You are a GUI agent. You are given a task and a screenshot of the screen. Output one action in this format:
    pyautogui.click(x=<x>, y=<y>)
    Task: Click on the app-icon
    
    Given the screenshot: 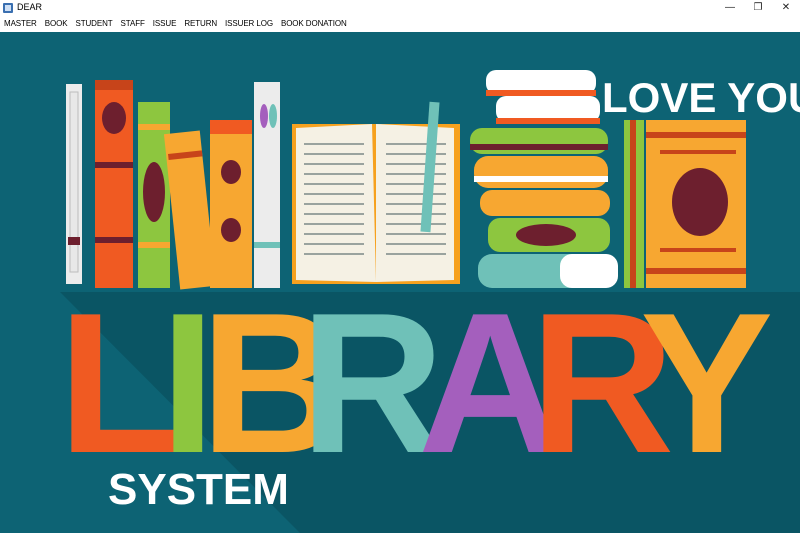 What is the action you would take?
    pyautogui.click(x=8, y=7)
    